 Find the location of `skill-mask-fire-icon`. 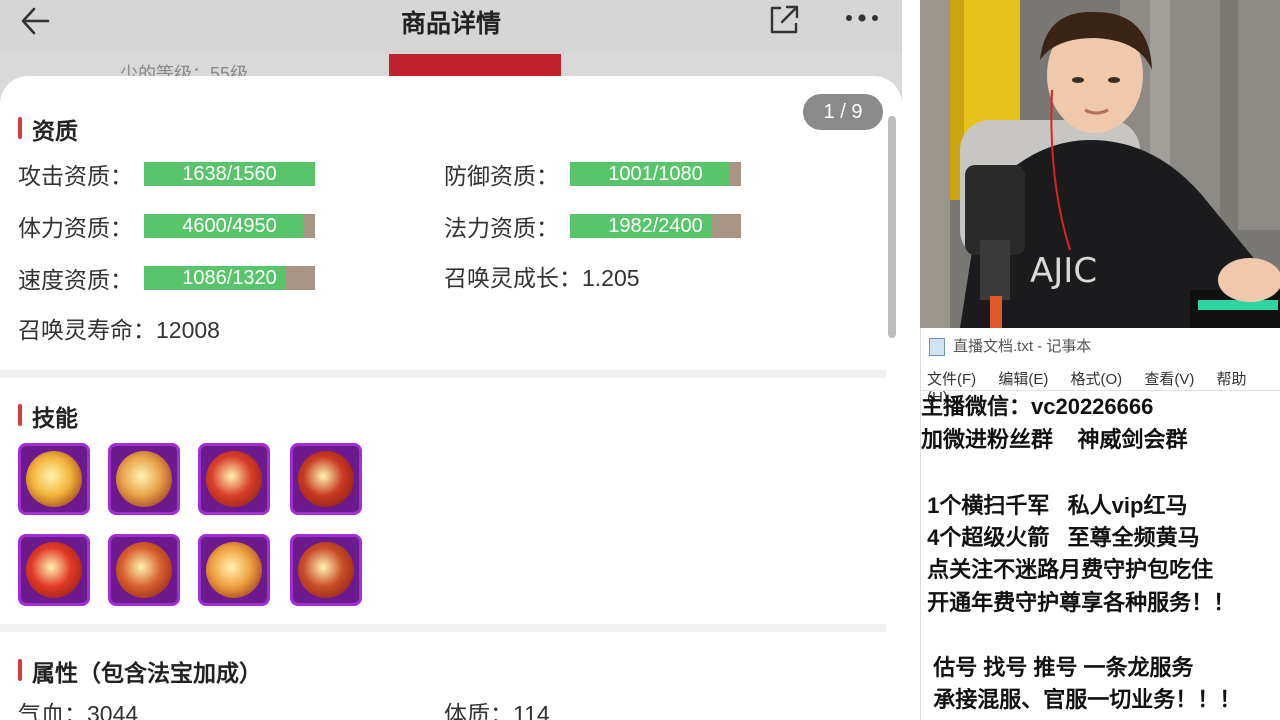

skill-mask-fire-icon is located at coordinates (326, 570).